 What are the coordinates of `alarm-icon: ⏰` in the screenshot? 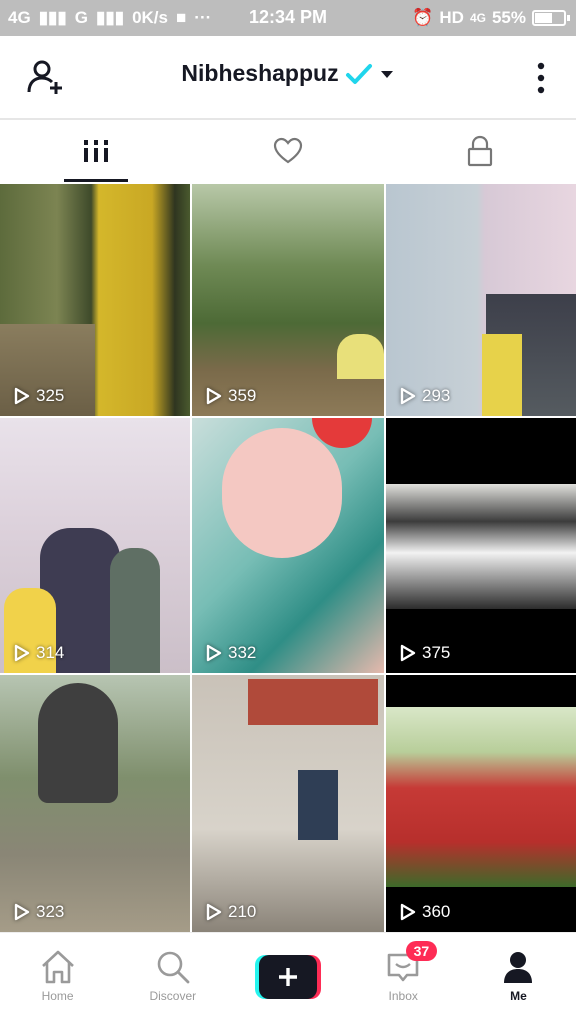 It's located at (423, 17).